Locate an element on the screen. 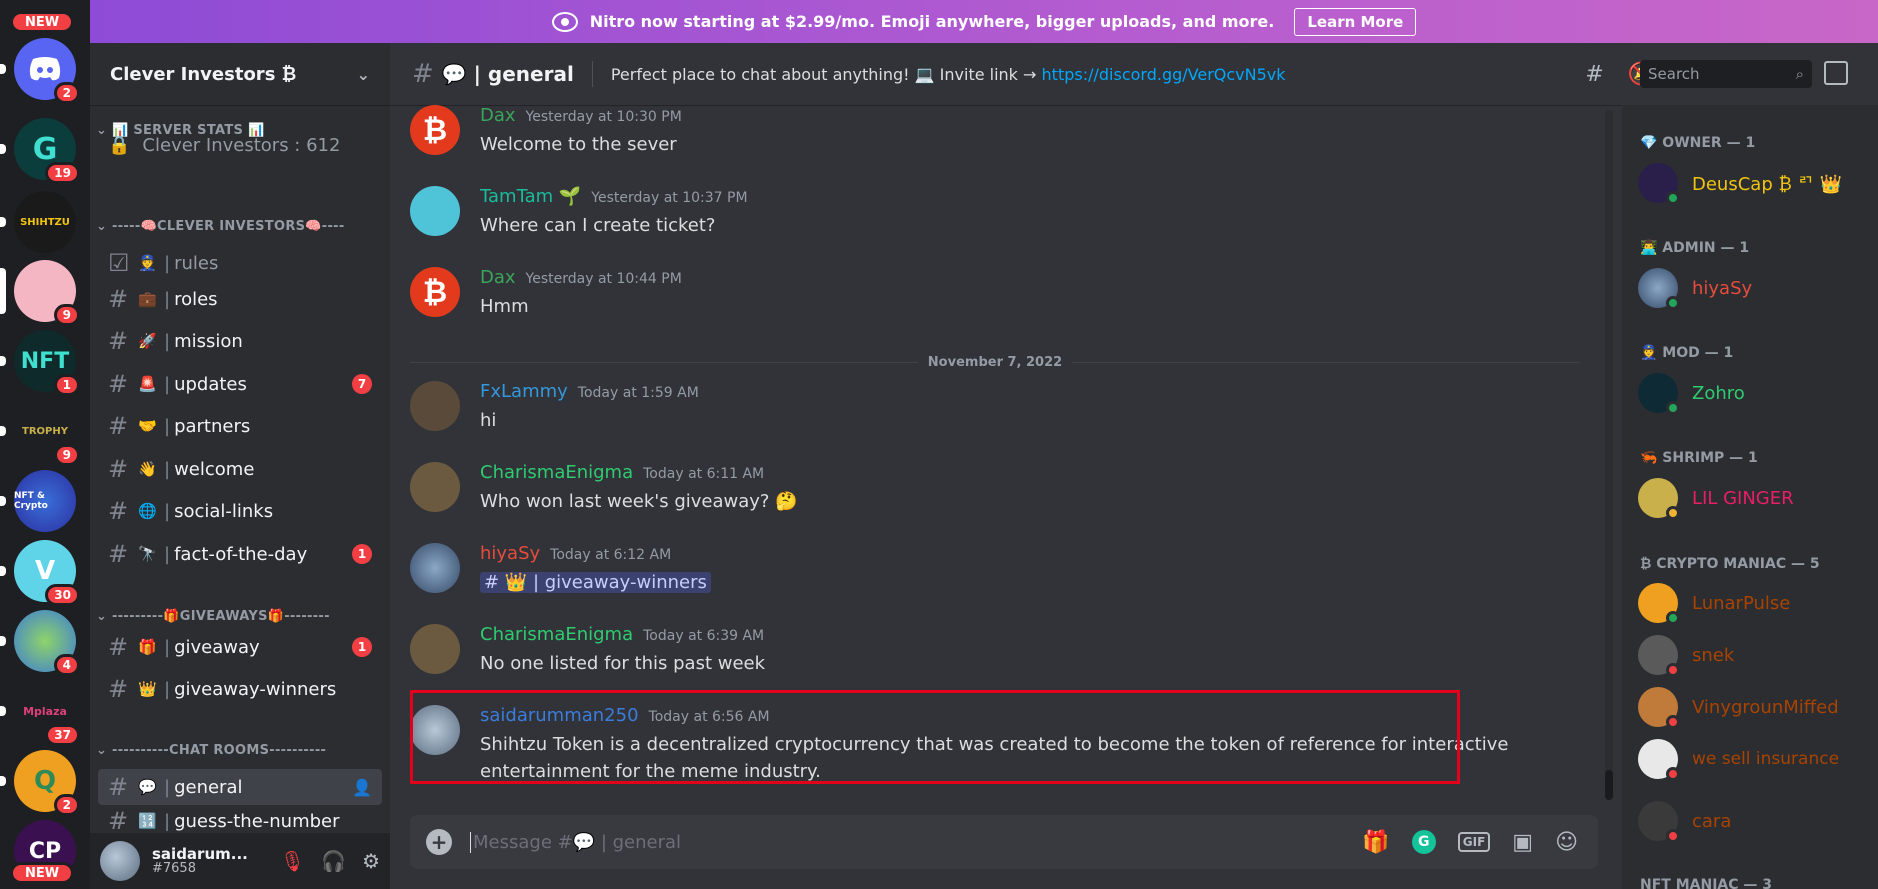  search-input: Search ⌕ is located at coordinates (1726, 74).